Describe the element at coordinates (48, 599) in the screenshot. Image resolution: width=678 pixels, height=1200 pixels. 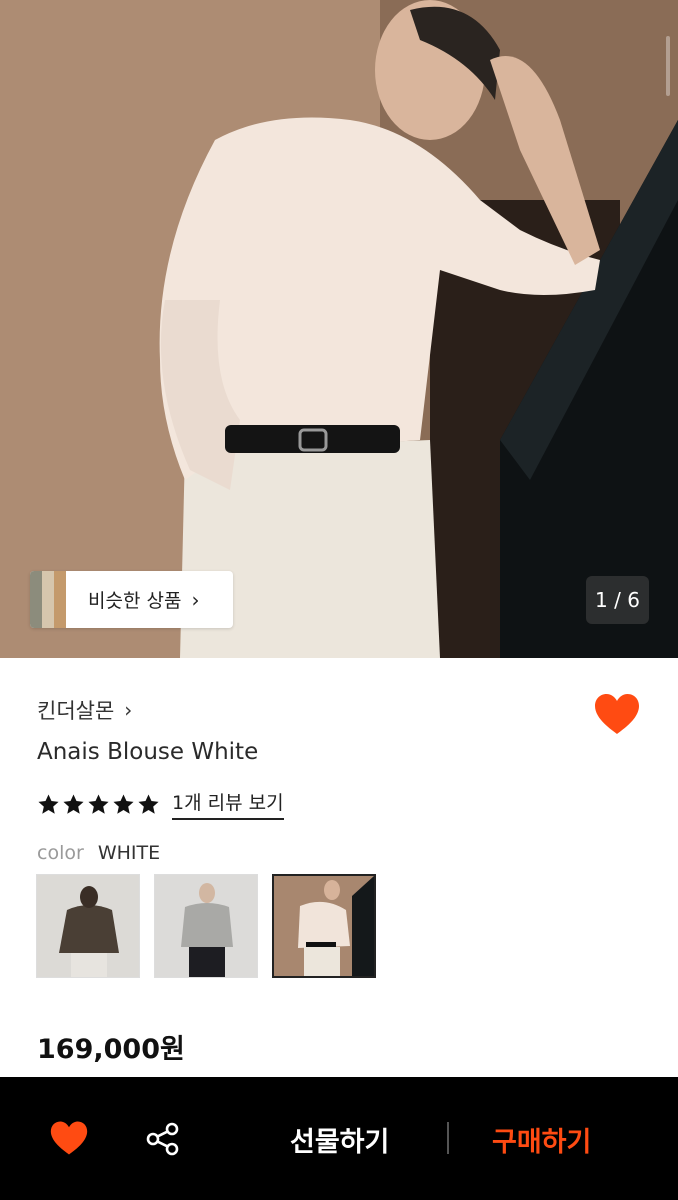
I see `similar-thumbnail` at that location.